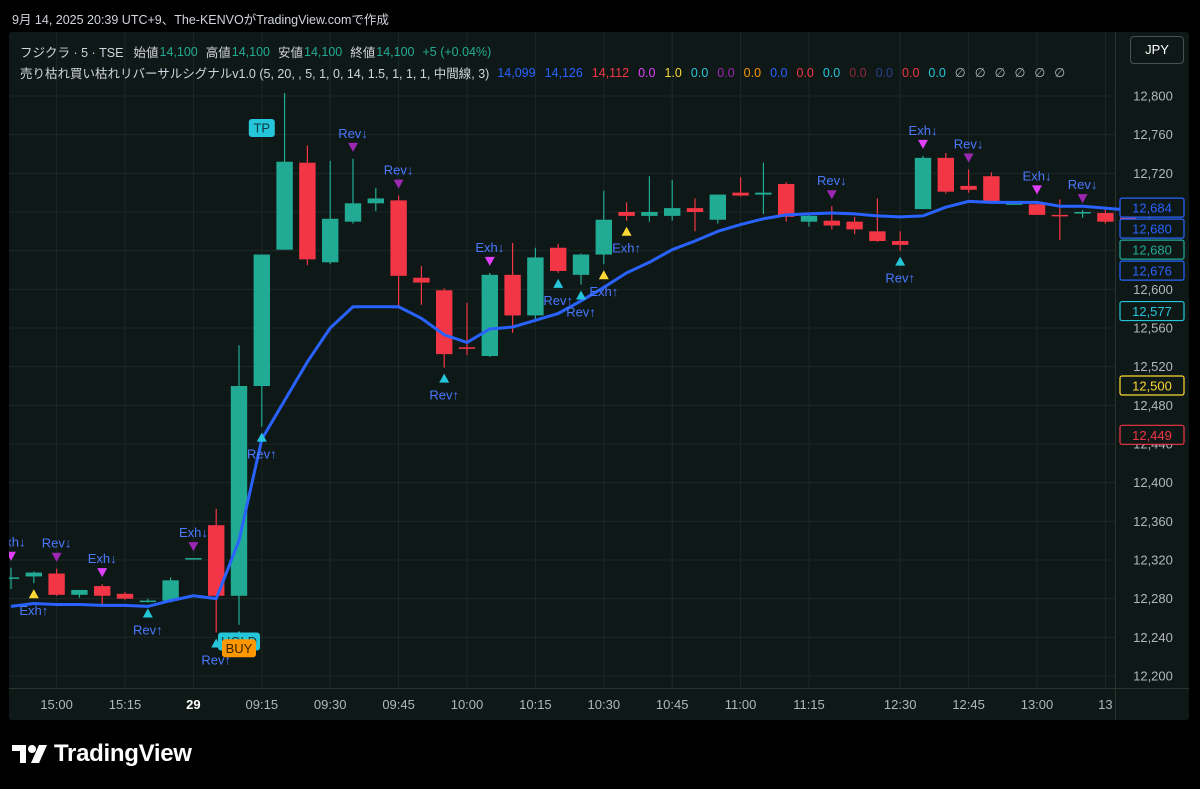 The width and height of the screenshot is (1200, 789). Describe the element at coordinates (673, 73) in the screenshot. I see `indicator-value: 1.0` at that location.